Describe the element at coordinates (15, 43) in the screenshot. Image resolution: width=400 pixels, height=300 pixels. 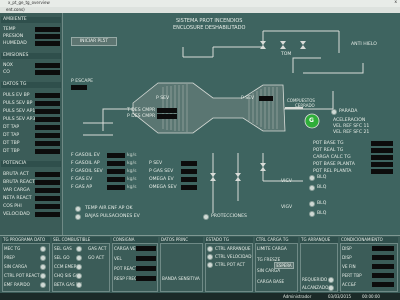
I see `ambiente-row: HUMEDAD` at that location.